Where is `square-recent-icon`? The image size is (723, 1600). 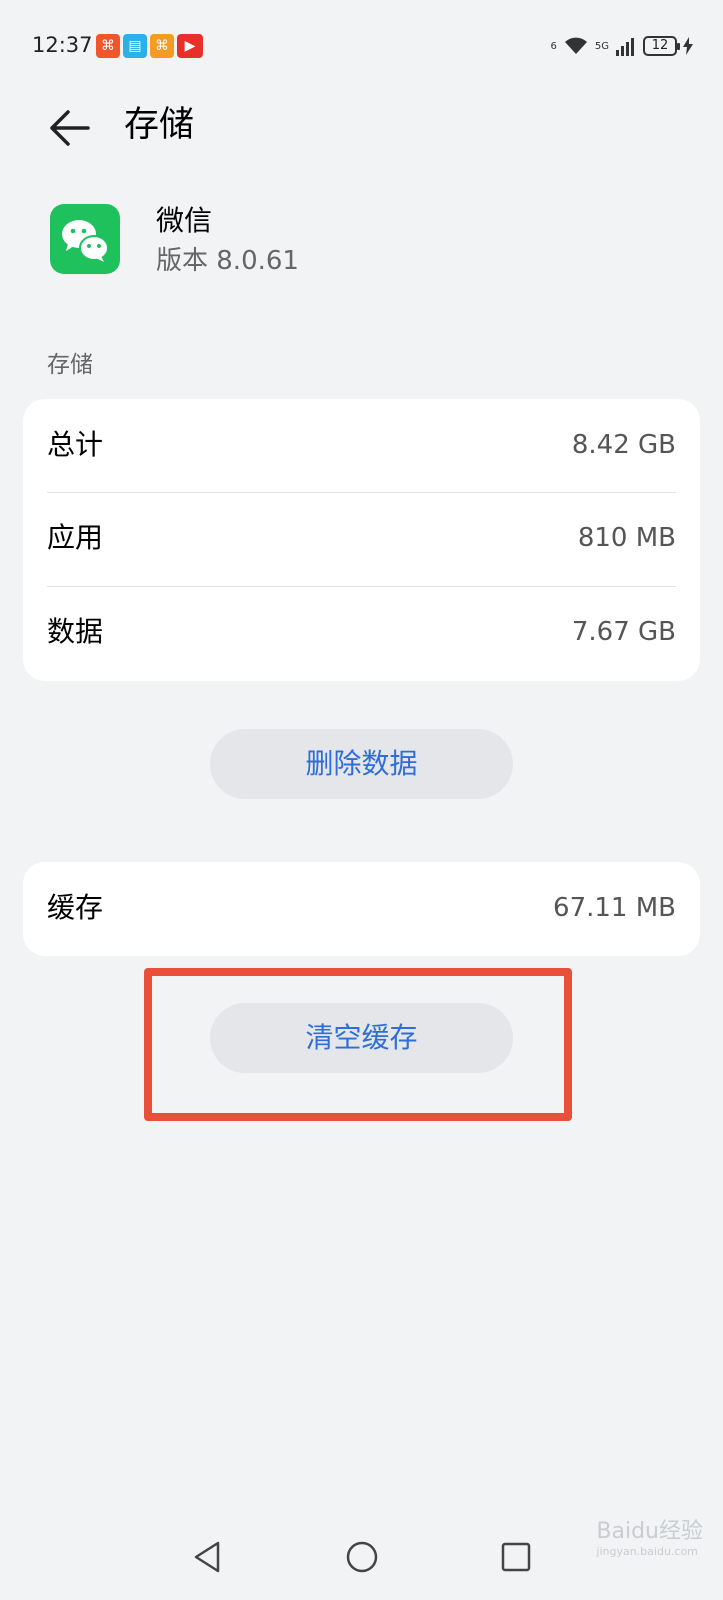
square-recent-icon is located at coordinates (516, 1557).